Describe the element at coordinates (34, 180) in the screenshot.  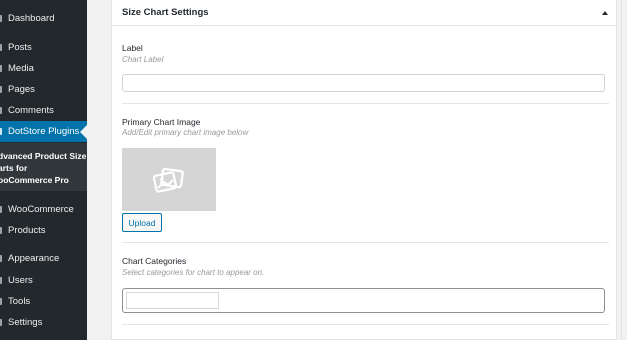
I see `submenu-line-3: ooCommerce Pro` at that location.